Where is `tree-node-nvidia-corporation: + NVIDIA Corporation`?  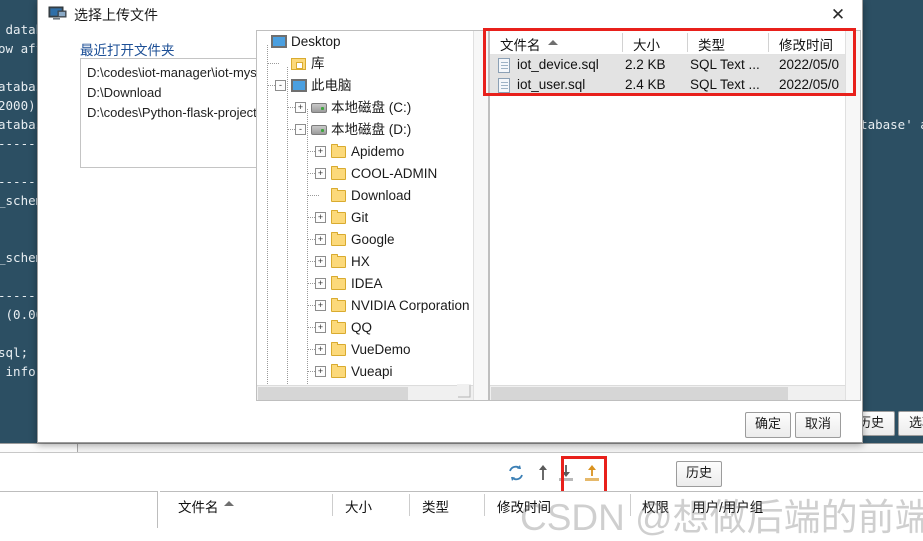
tree-node-nvidia-corporation: + NVIDIA Corporation is located at coordinates (366, 306).